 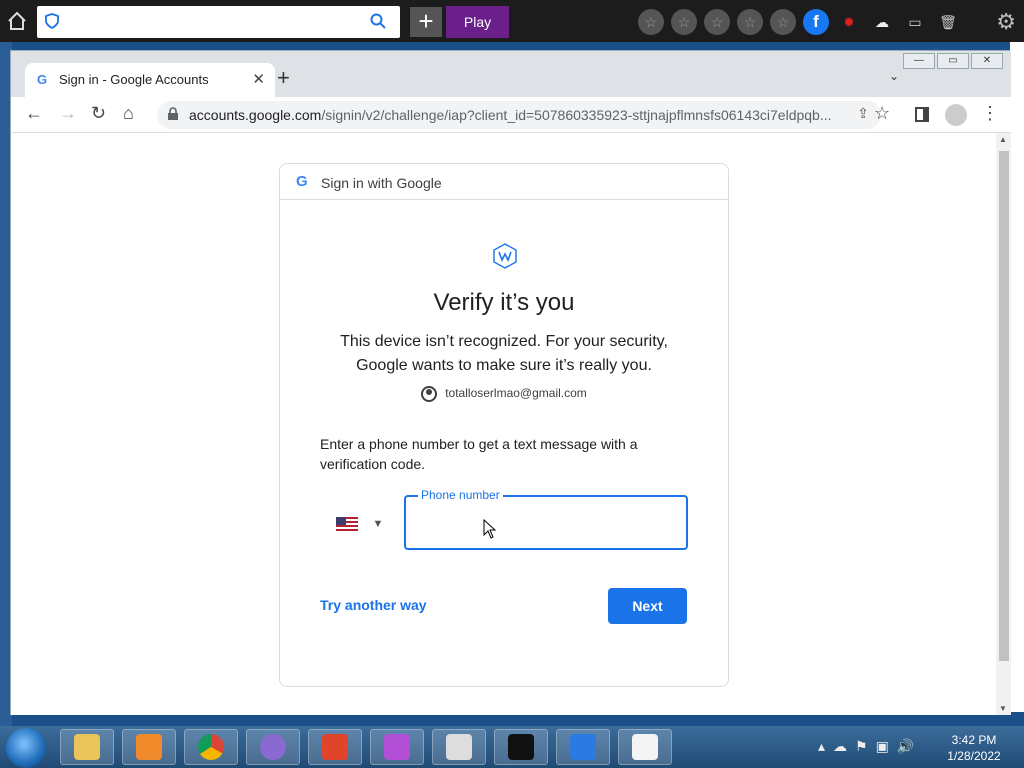 I want to click on 7zip-task, so click(x=521, y=747).